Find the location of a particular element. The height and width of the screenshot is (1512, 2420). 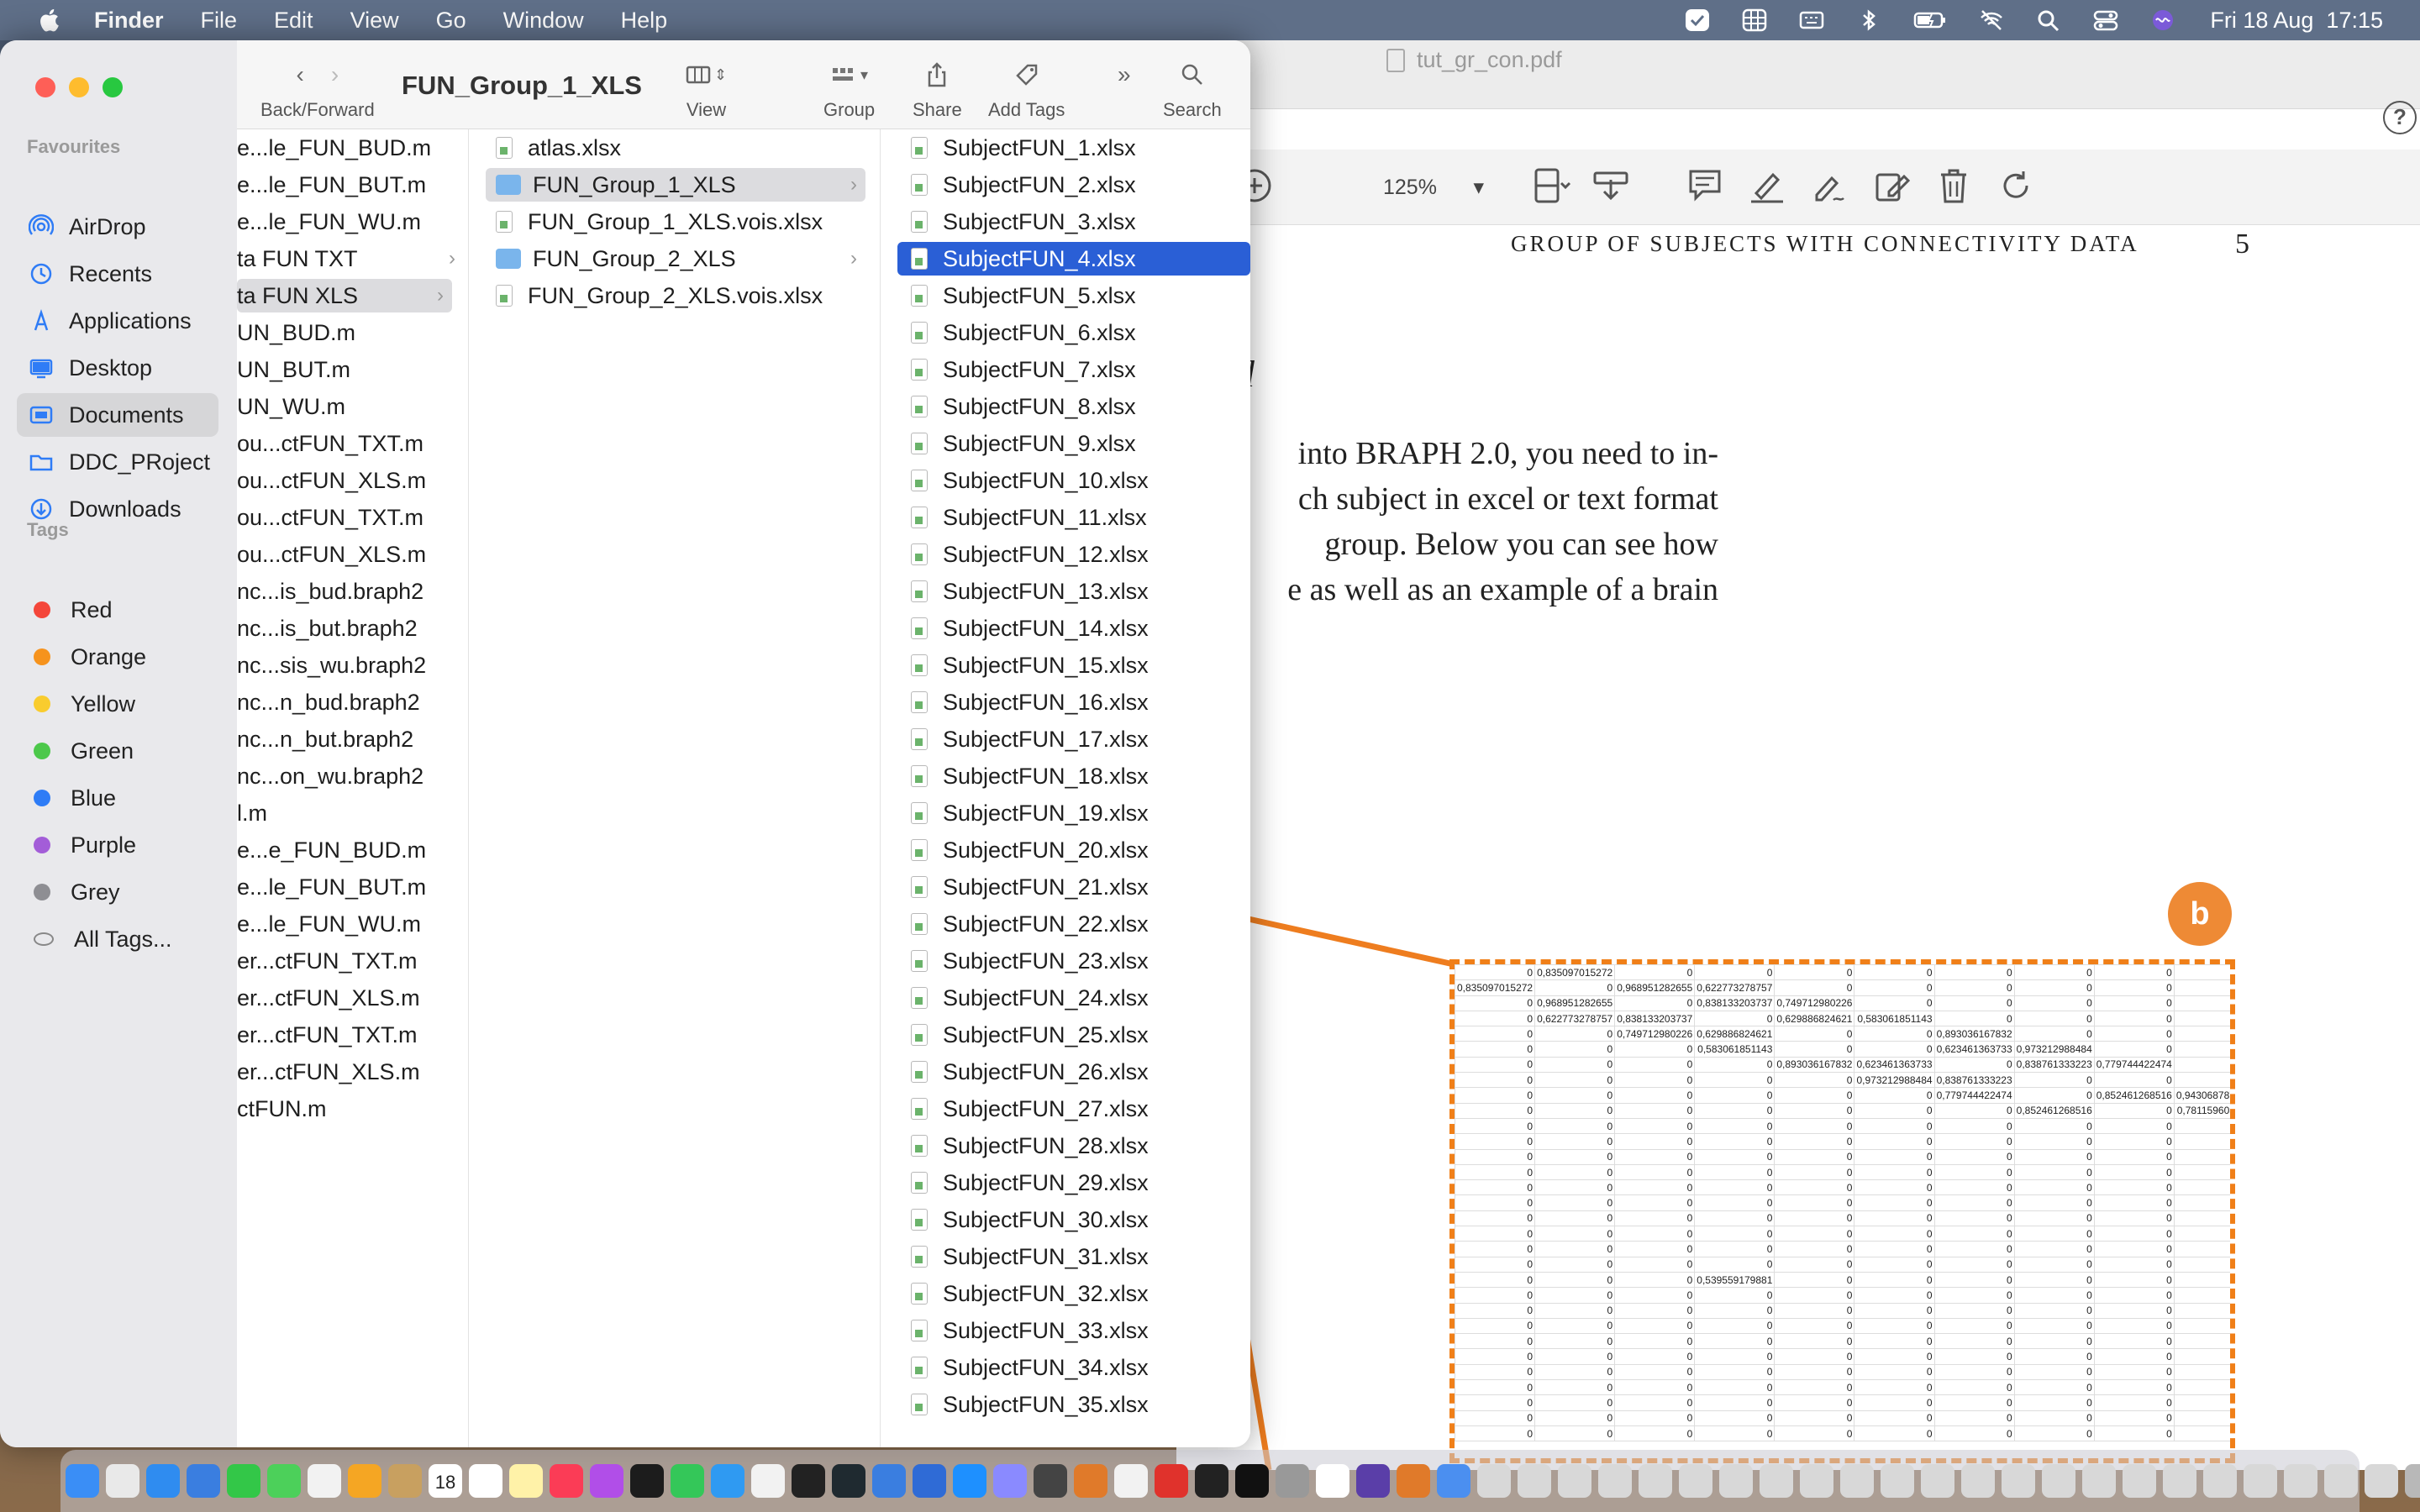

dock-app-icon: 18 is located at coordinates (446, 1481).